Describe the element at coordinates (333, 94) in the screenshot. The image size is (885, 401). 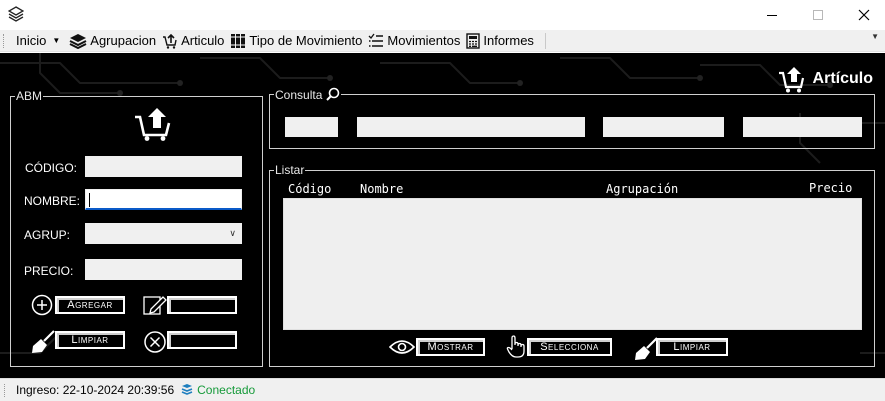
I see `search-icon` at that location.